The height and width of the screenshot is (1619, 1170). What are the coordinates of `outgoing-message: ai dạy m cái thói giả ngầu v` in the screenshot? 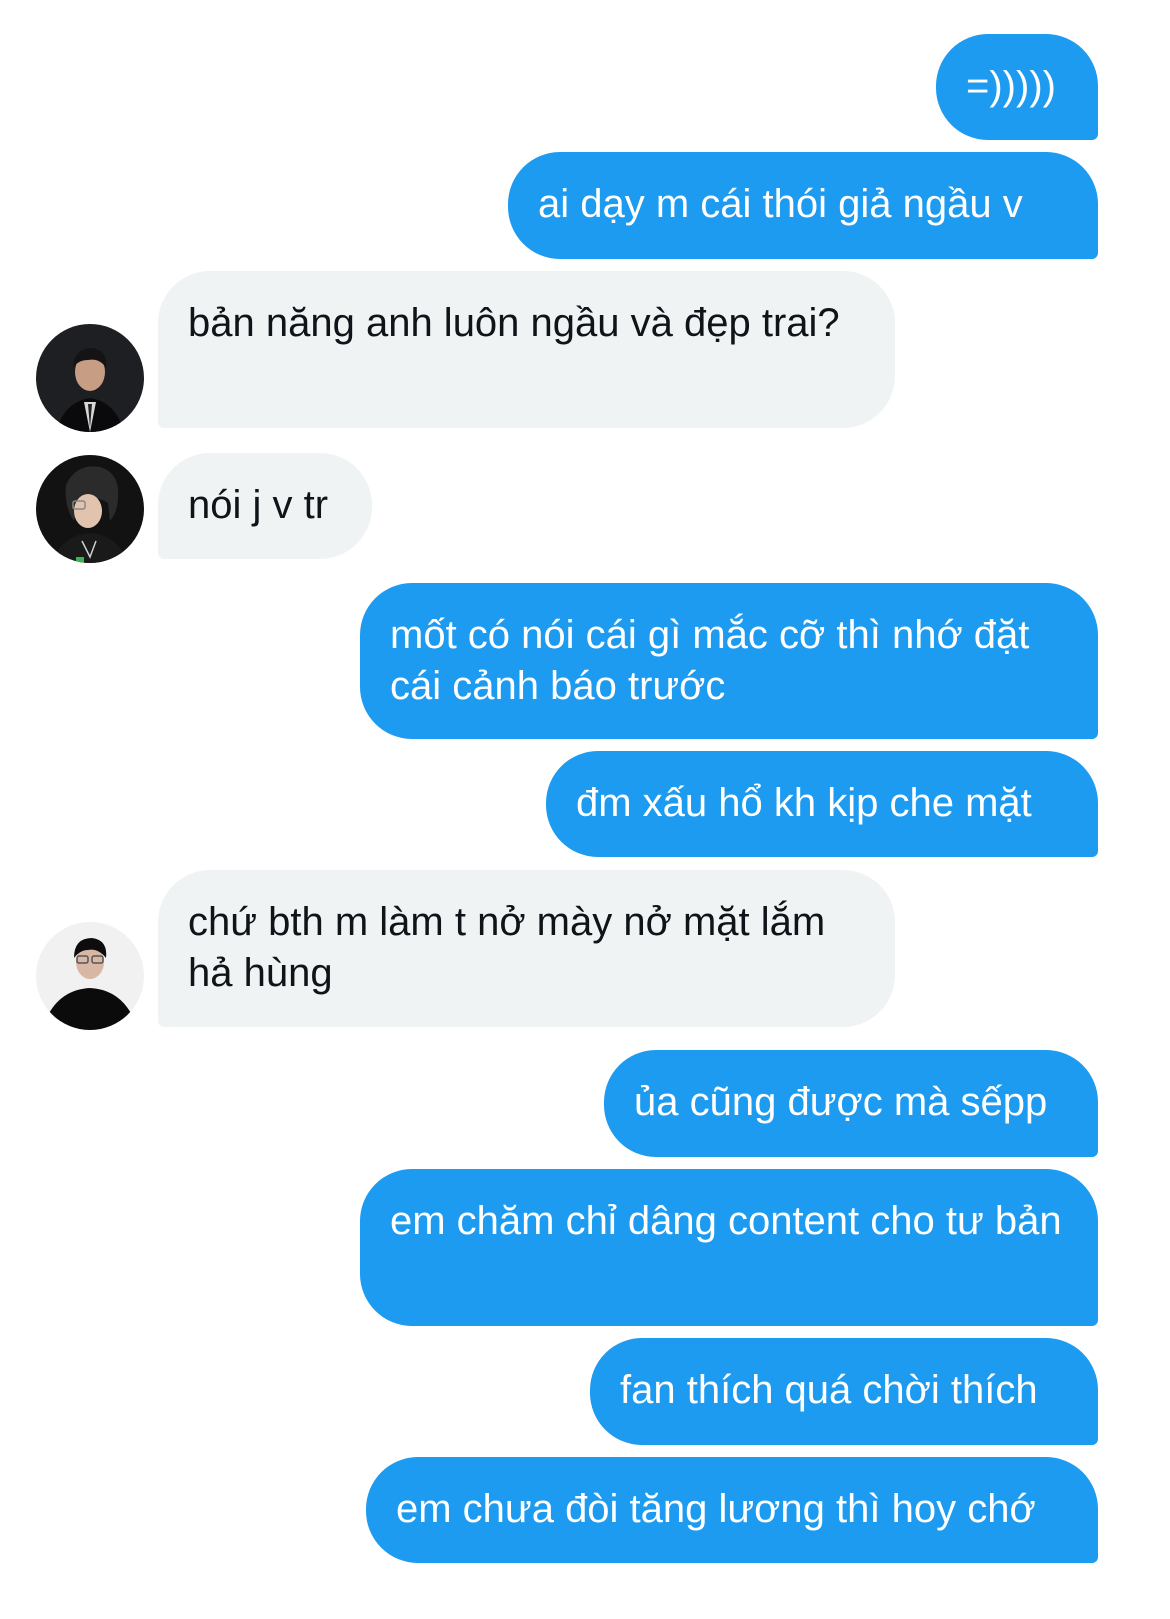 It's located at (803, 205).